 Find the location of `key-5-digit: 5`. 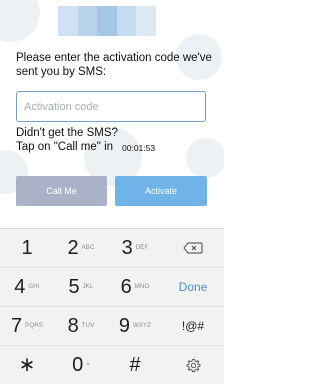

key-5-digit: 5 is located at coordinates (74, 287).